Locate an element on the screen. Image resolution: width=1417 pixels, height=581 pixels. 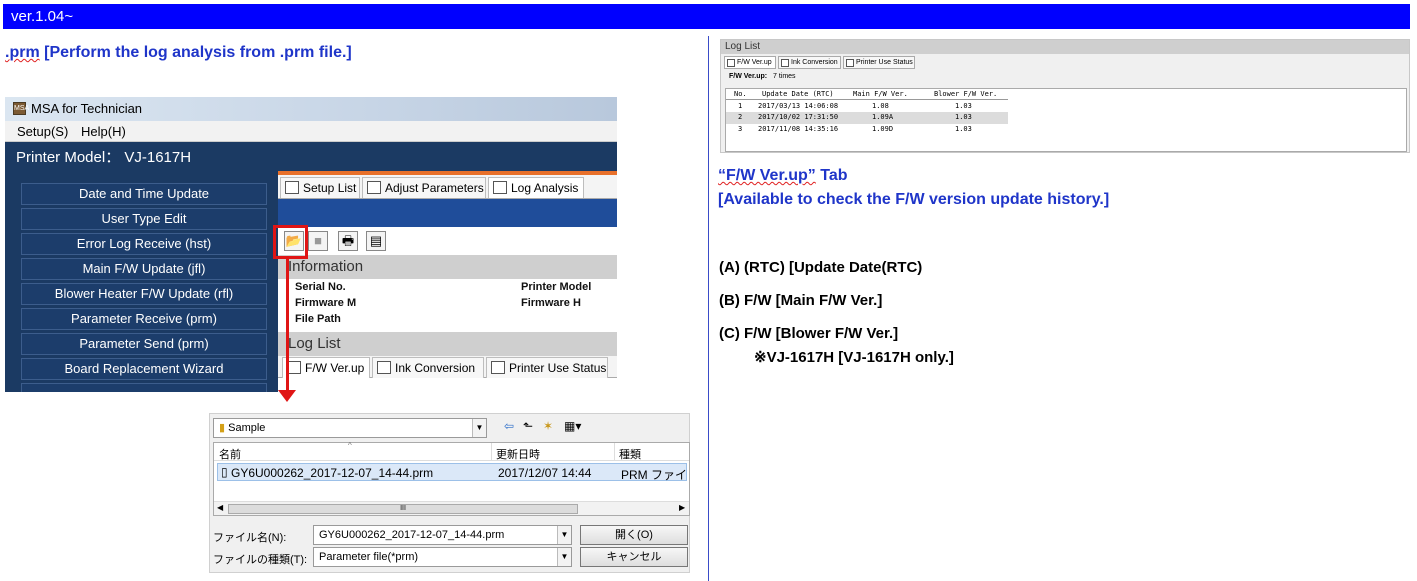
scroll-thumb: III is located at coordinates (403, 509).